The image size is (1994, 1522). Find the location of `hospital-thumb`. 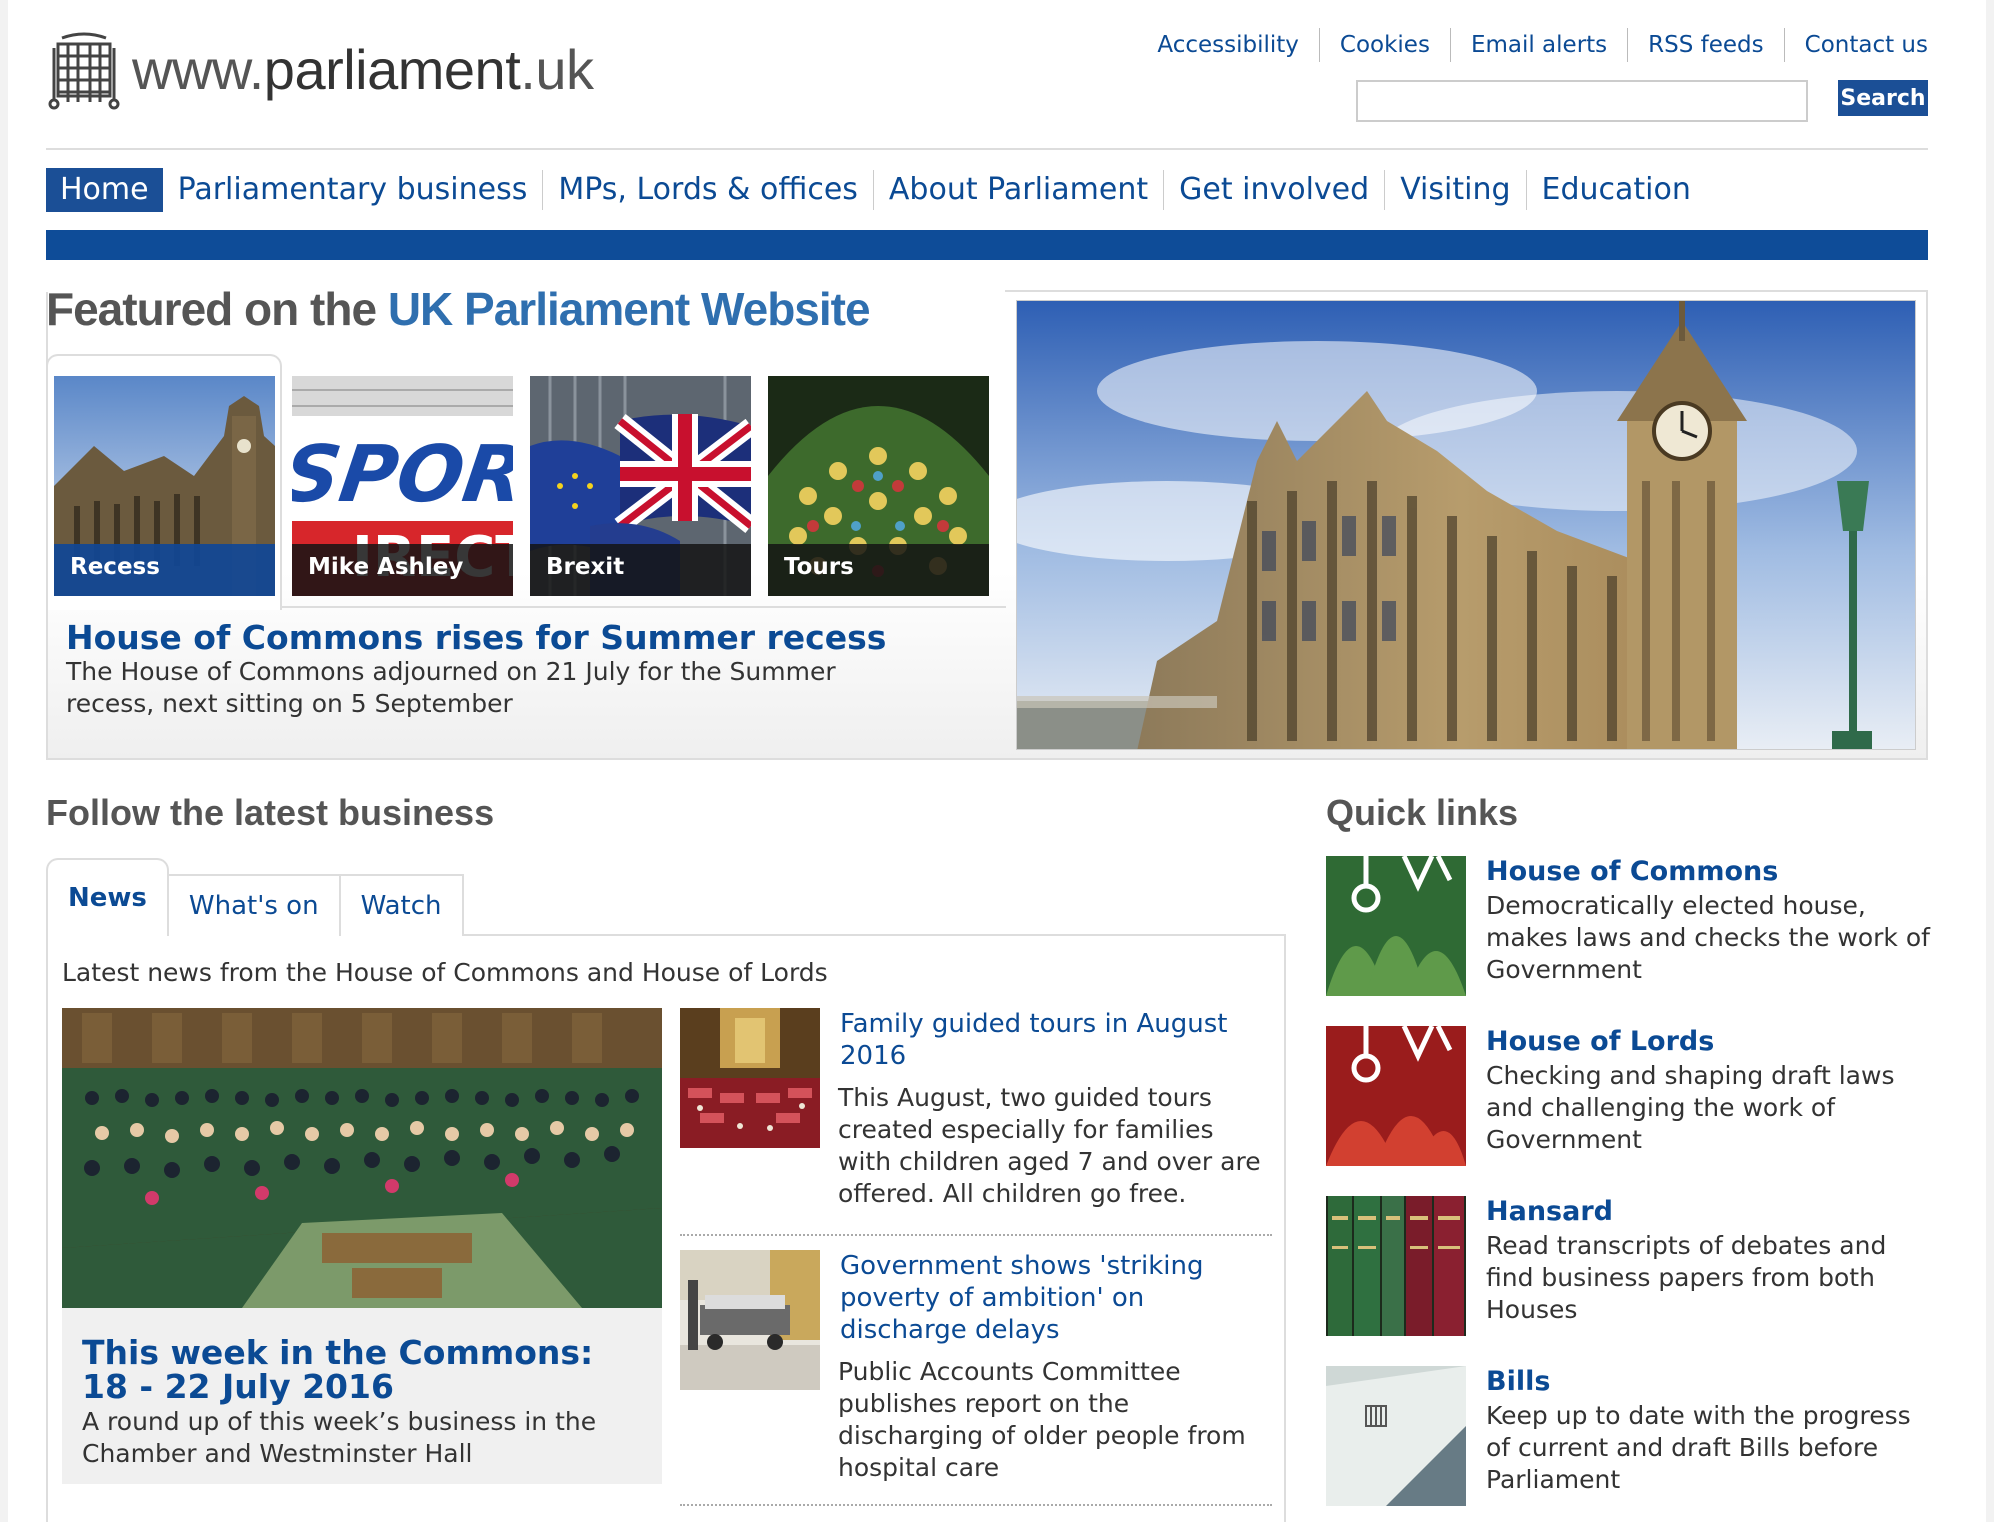

hospital-thumb is located at coordinates (750, 1320).